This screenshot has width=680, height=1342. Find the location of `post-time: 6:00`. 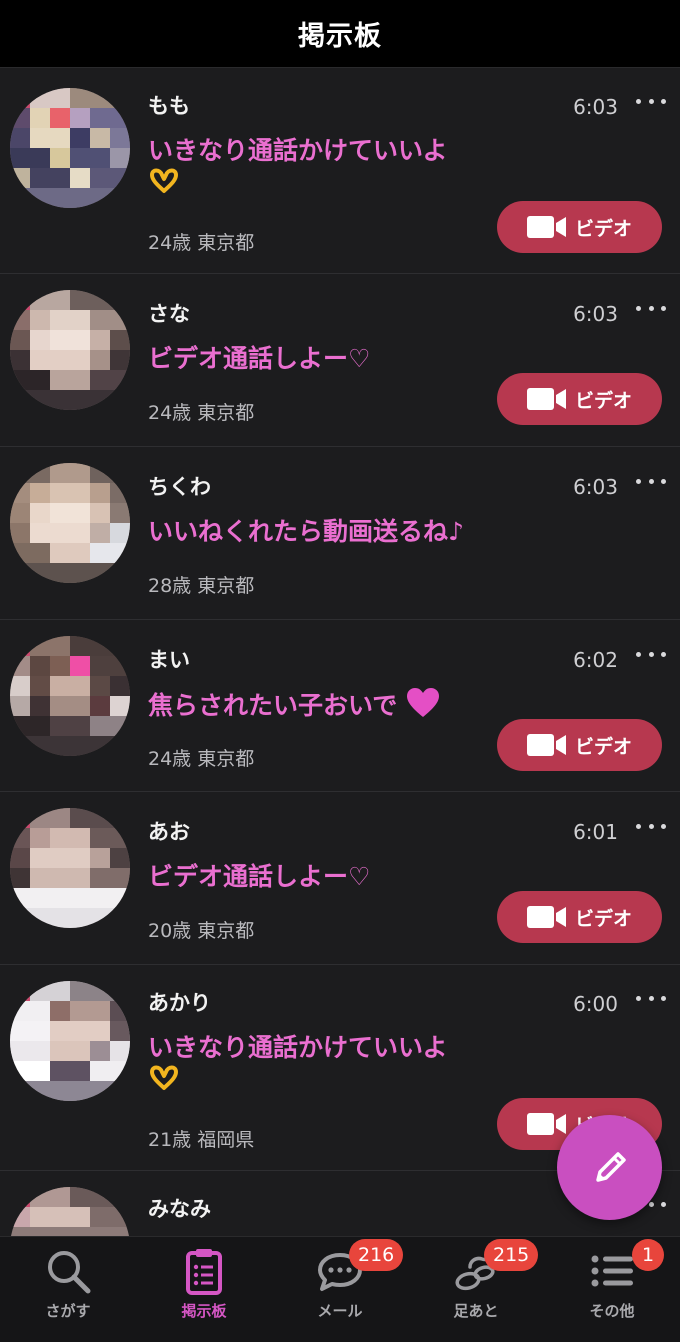

post-time: 6:00 is located at coordinates (595, 1004).